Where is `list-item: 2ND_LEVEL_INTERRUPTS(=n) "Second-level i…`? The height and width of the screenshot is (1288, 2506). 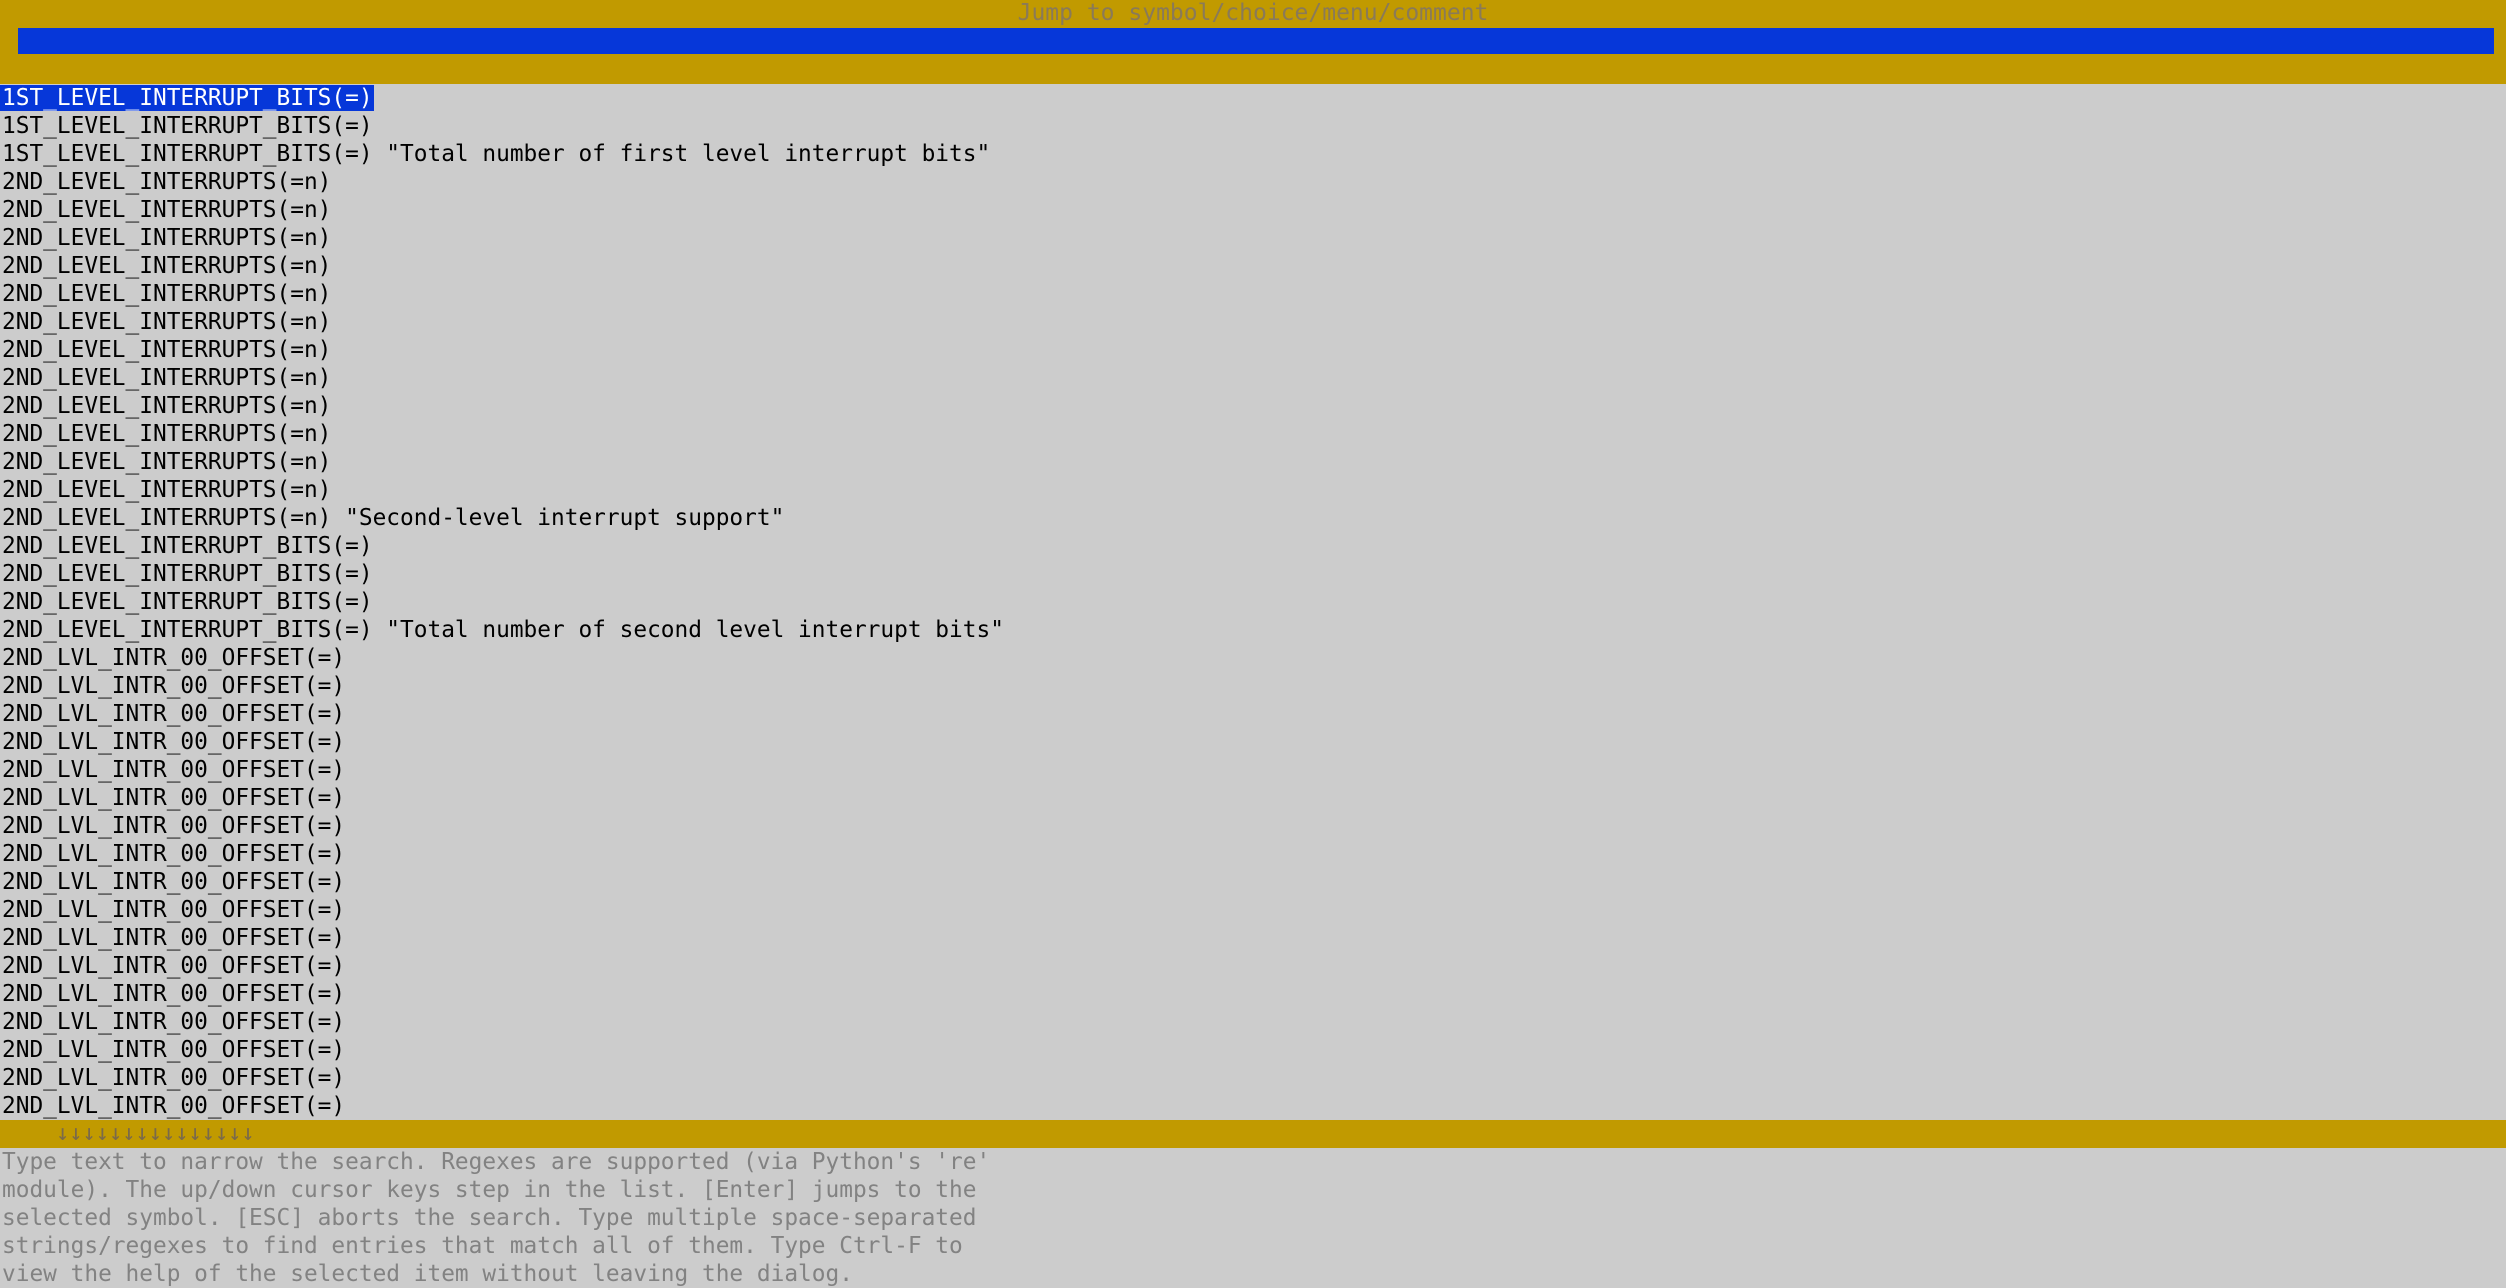 list-item: 2ND_LEVEL_INTERRUPTS(=n) "Second-level i… is located at coordinates (1253, 518).